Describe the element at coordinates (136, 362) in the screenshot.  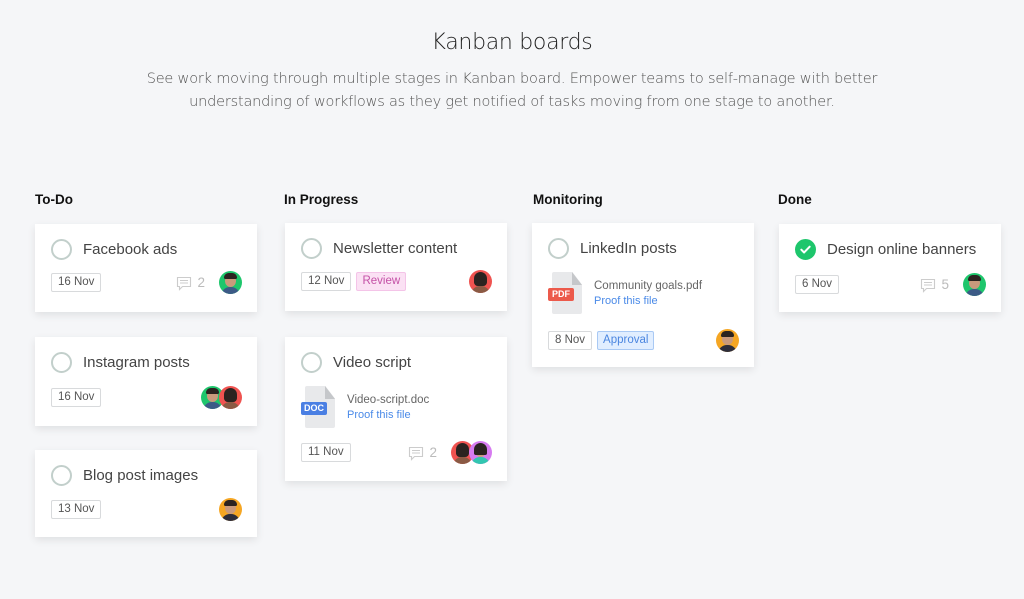
I see `task-title: Instagram posts` at that location.